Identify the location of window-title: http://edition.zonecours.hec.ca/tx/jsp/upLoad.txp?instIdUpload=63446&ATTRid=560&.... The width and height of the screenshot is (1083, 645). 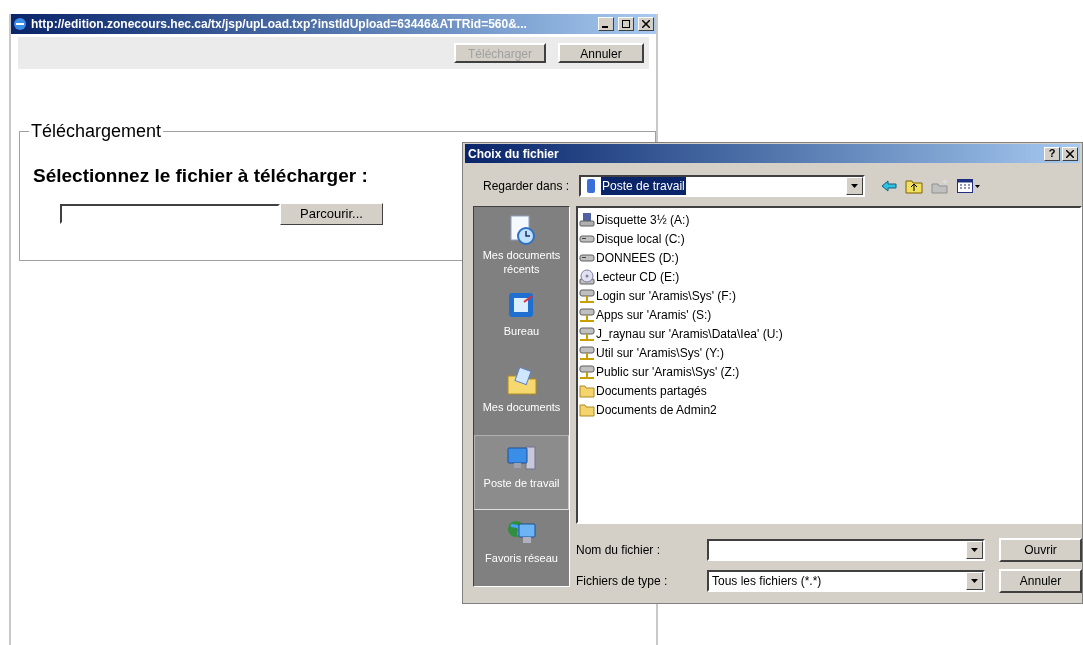
(279, 24).